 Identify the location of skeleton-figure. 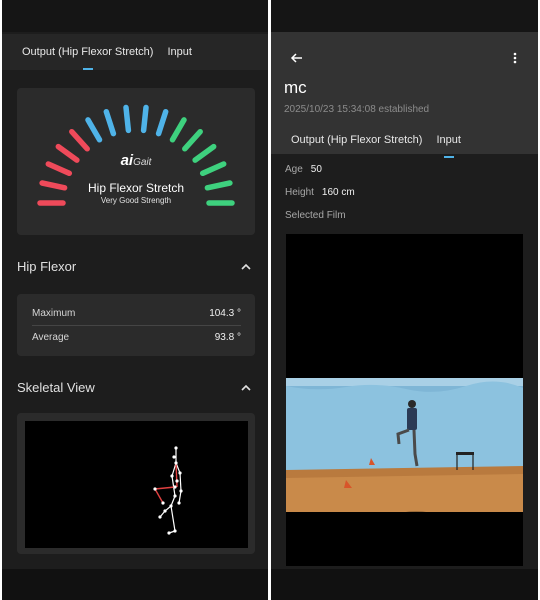
(168, 490).